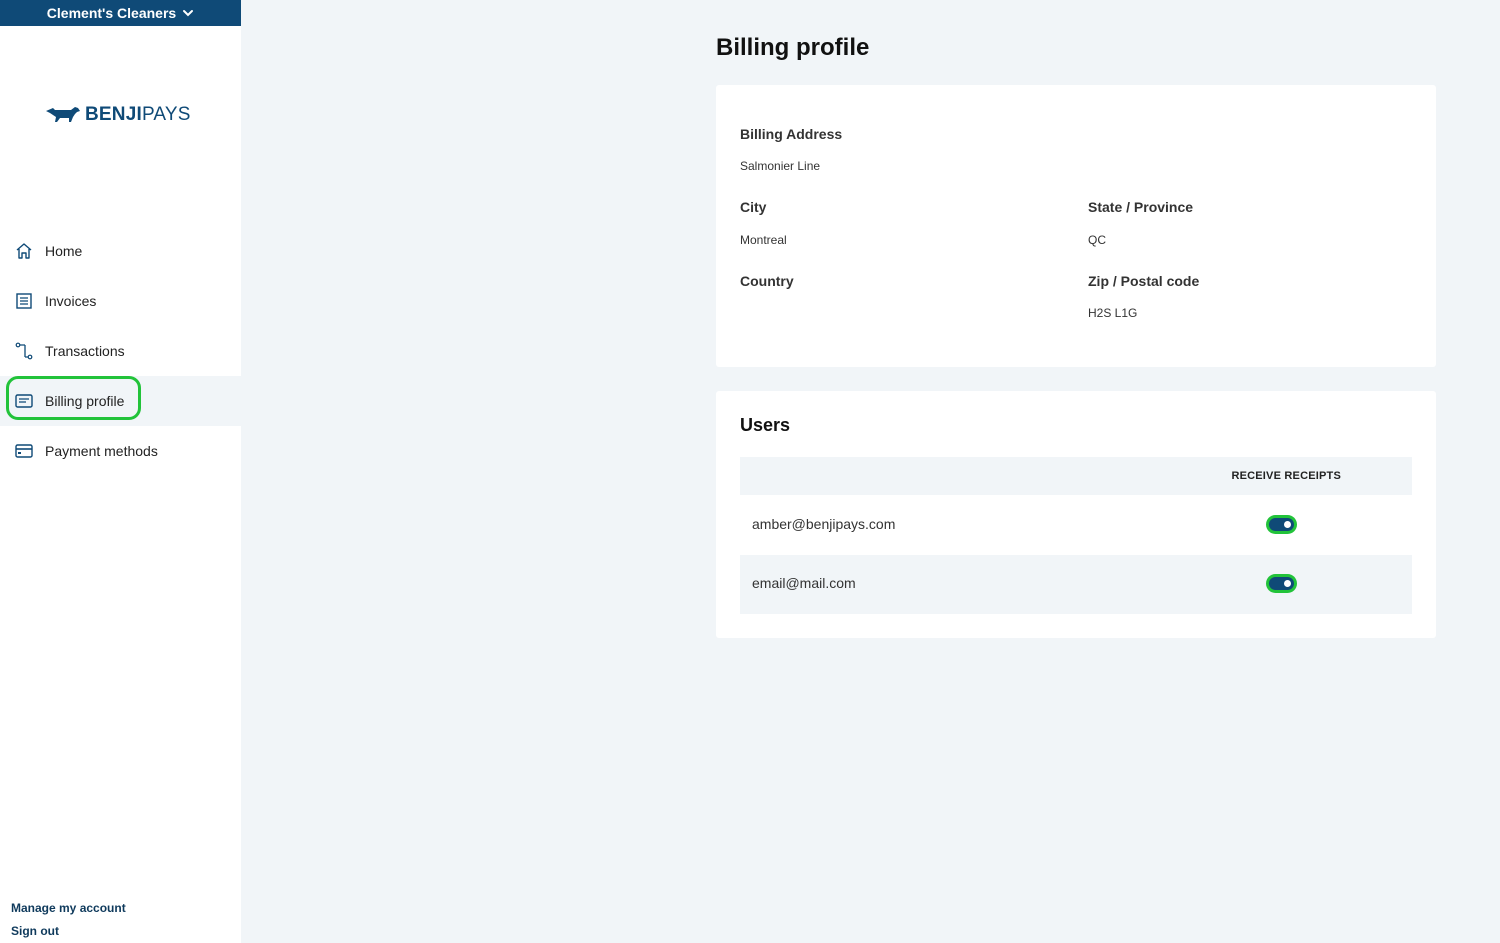  Describe the element at coordinates (763, 240) in the screenshot. I see `city-value: Montreal` at that location.